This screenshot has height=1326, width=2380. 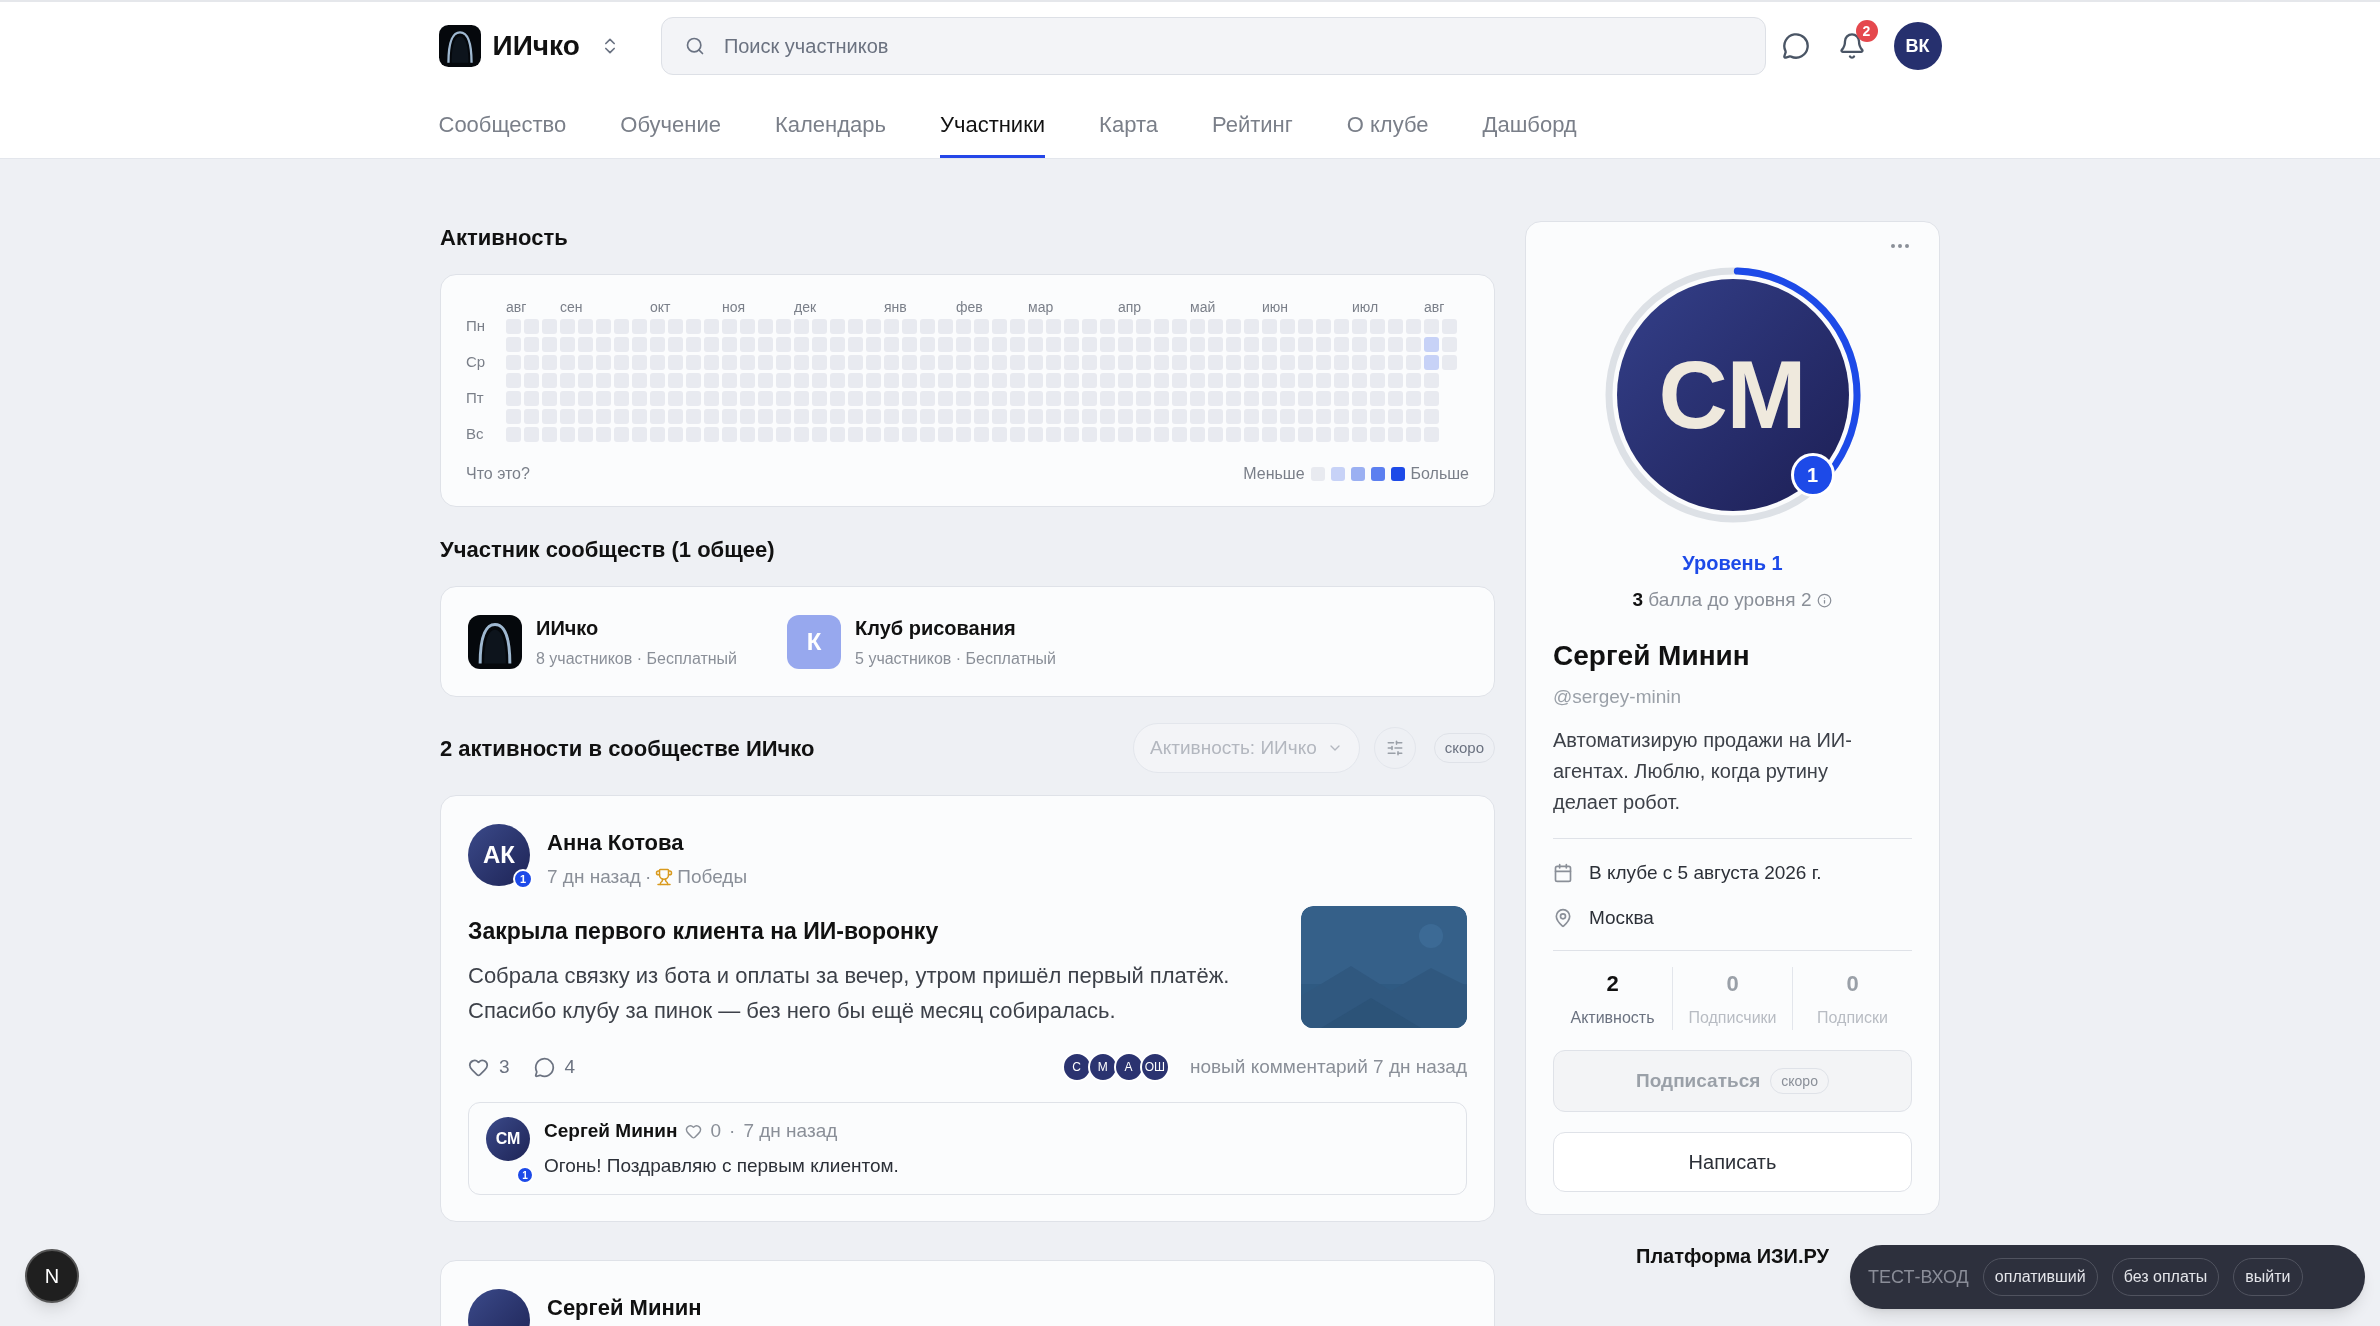 What do you see at coordinates (611, 1131) in the screenshot?
I see `comment-author: Сергей Минин` at bounding box center [611, 1131].